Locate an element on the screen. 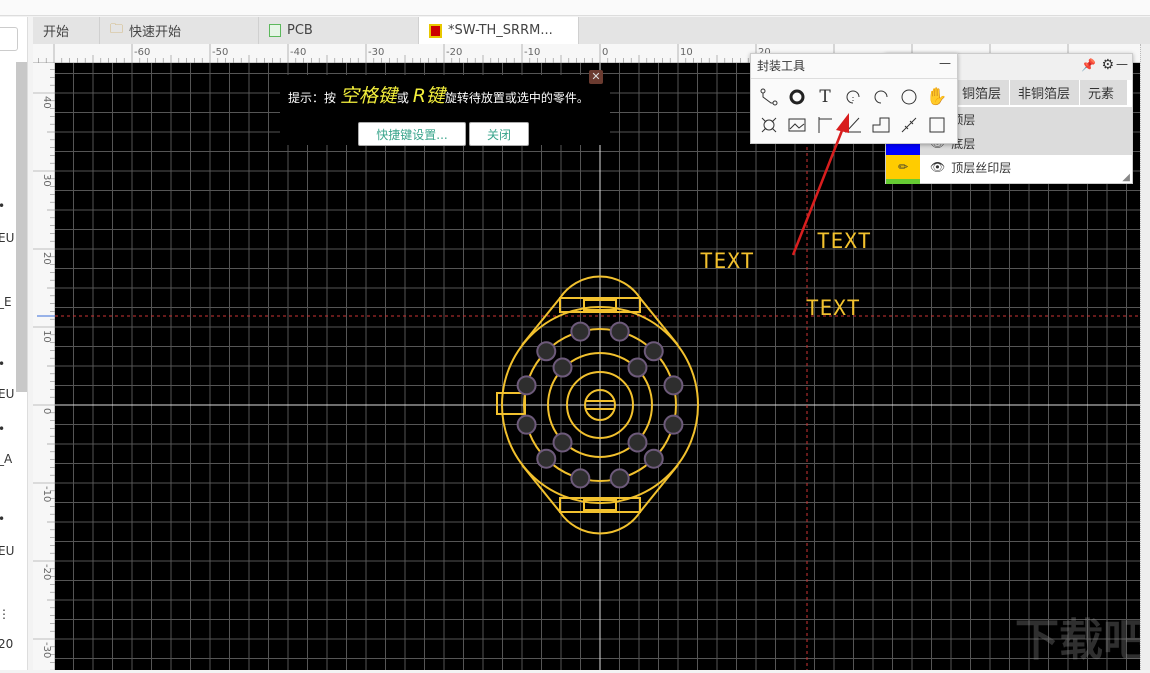  via-icon is located at coordinates (769, 125).